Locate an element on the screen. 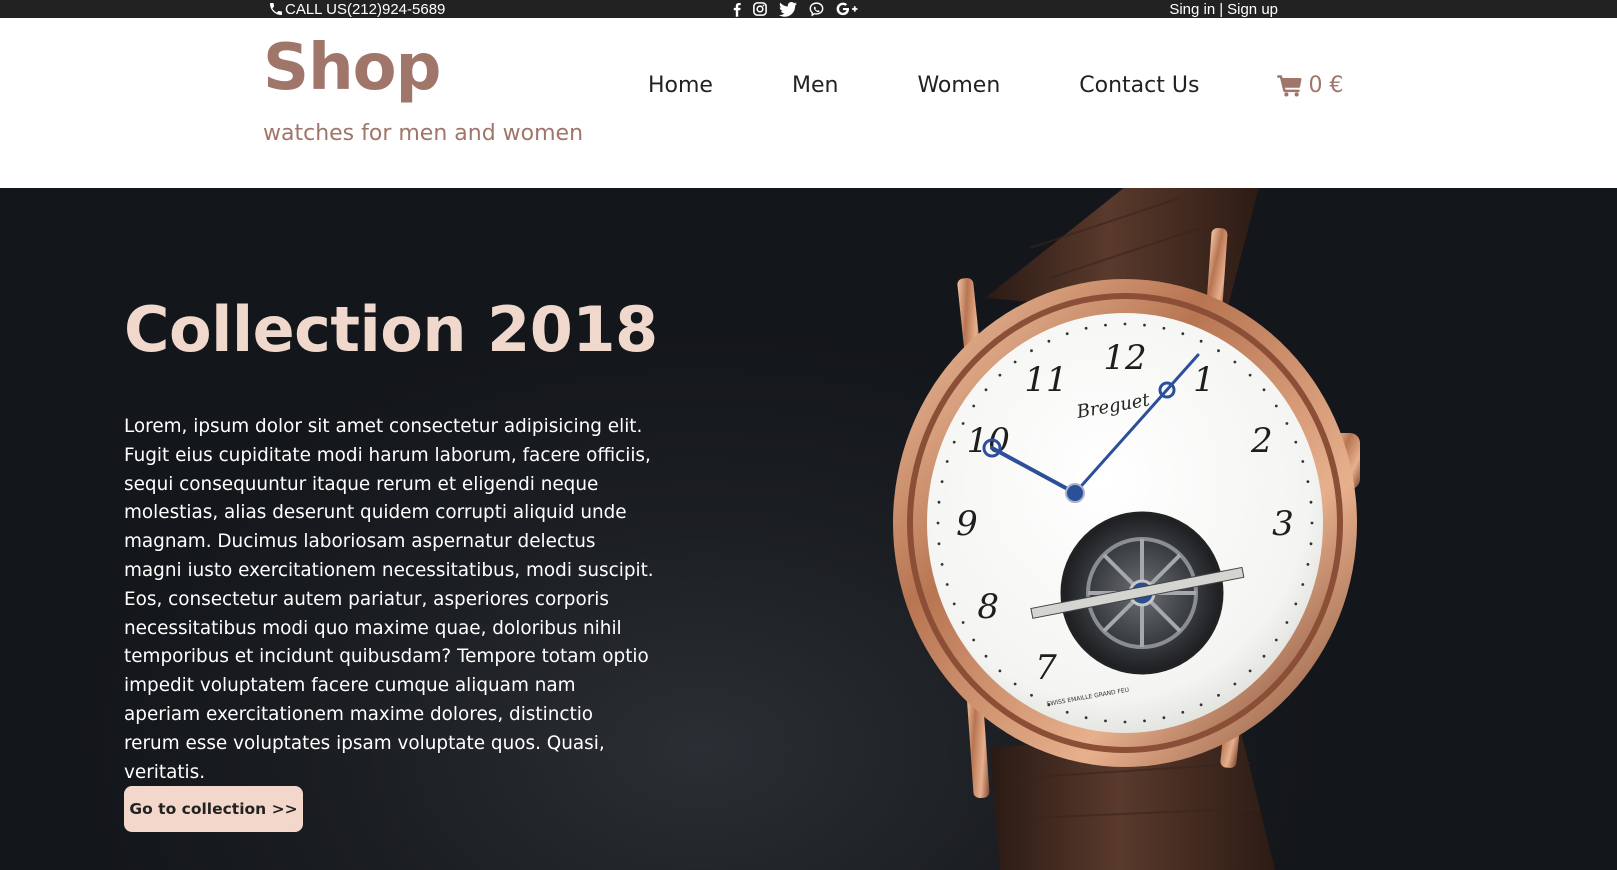 The image size is (1617, 870). google-plus-icon is located at coordinates (847, 9).